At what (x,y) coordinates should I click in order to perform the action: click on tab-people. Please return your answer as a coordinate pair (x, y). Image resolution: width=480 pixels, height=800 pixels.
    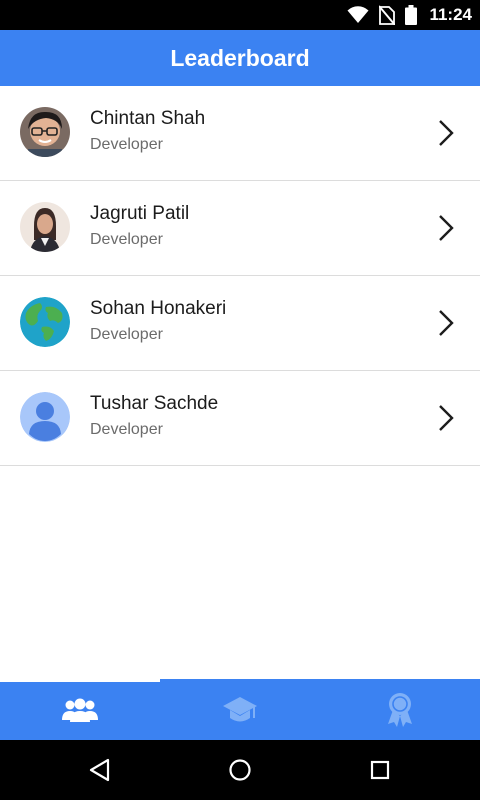
    Looking at the image, I should click on (80, 709).